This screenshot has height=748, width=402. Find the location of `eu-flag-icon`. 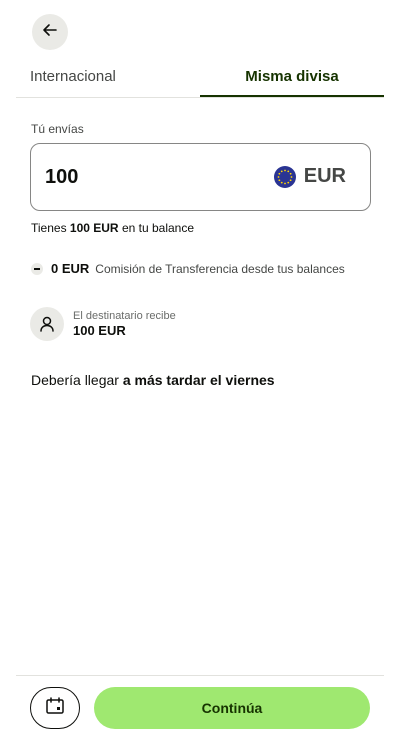

eu-flag-icon is located at coordinates (284, 176).